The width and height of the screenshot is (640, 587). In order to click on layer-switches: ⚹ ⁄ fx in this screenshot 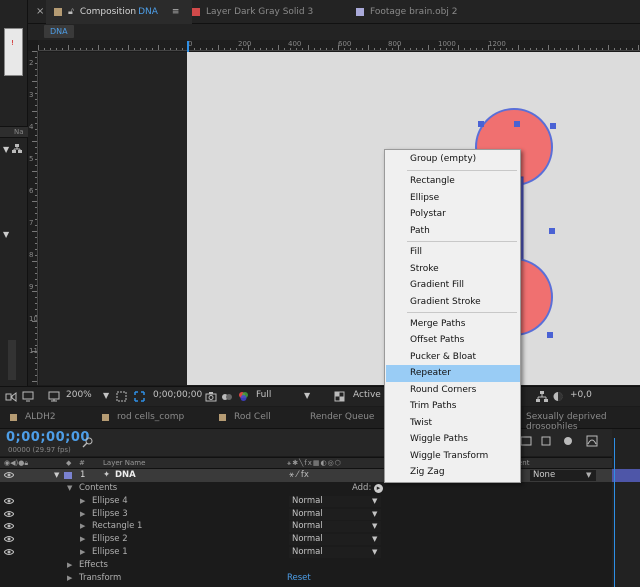, I will do `click(299, 475)`.